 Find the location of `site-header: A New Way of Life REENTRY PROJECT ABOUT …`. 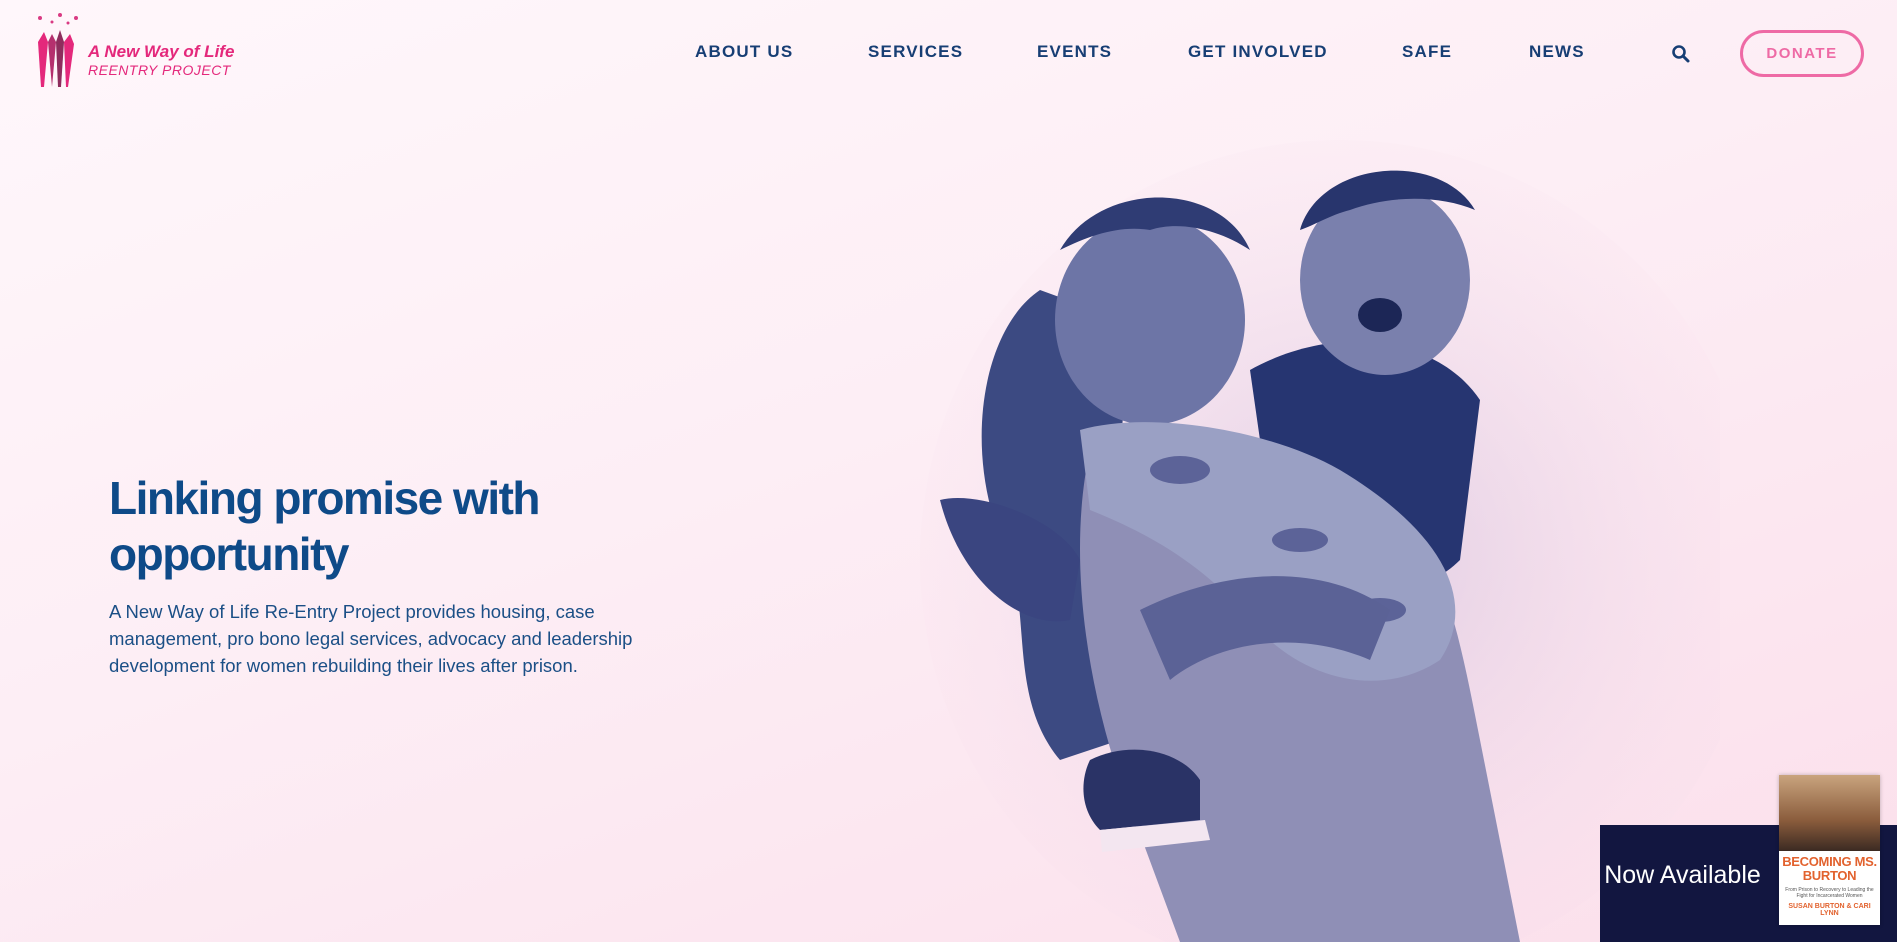

site-header: A New Way of Life REENTRY PROJECT ABOUT … is located at coordinates (948, 54).